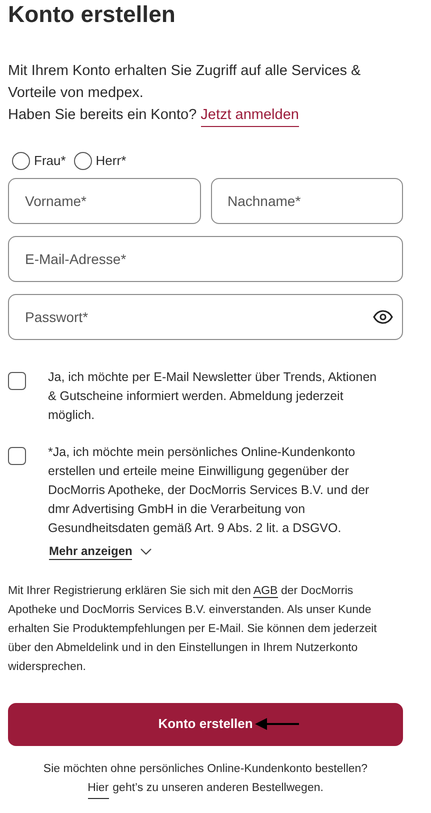 The height and width of the screenshot is (813, 431). Describe the element at coordinates (146, 551) in the screenshot. I see `chevron-down-icon` at that location.